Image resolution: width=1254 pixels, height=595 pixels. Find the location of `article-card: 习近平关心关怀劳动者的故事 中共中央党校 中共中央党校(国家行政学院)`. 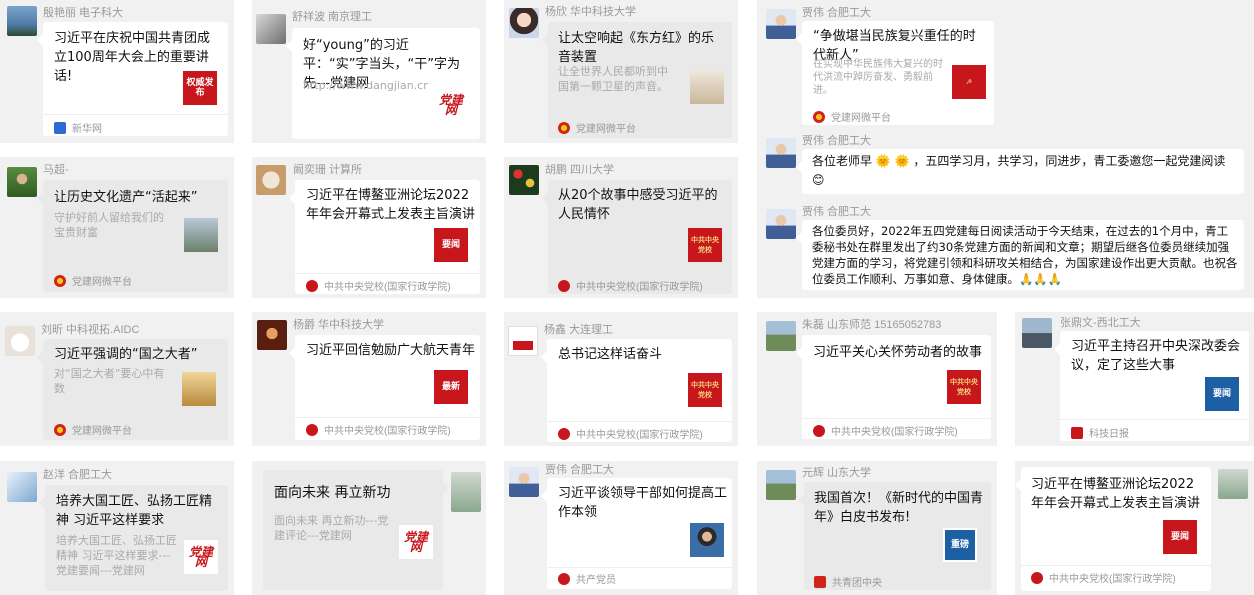

article-card: 习近平关心关怀劳动者的故事 中共中央党校 中共中央党校(国家行政学院) is located at coordinates (893, 387).